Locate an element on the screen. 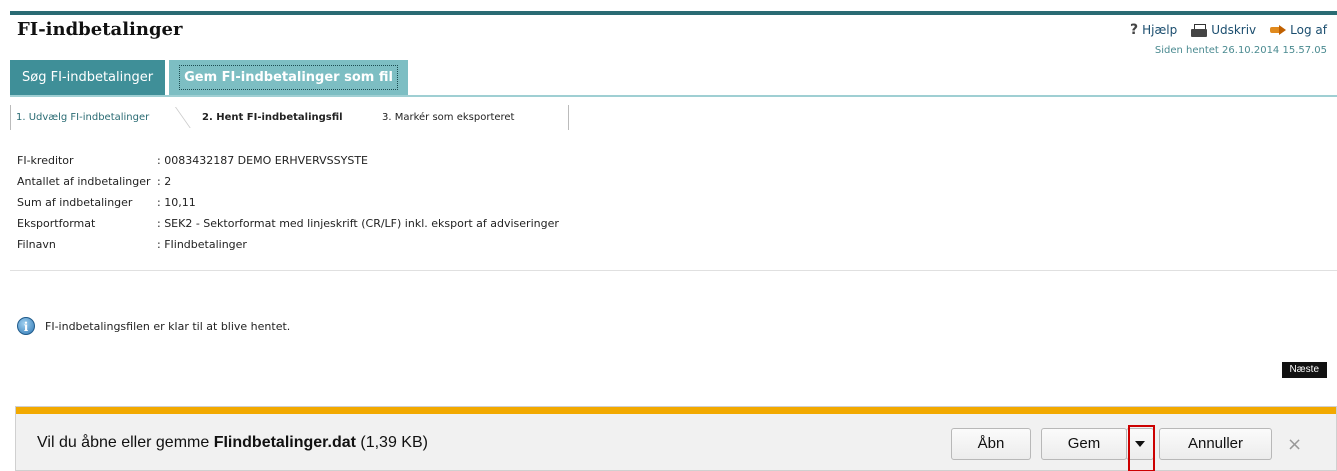  download-bar-accent is located at coordinates (676, 410).